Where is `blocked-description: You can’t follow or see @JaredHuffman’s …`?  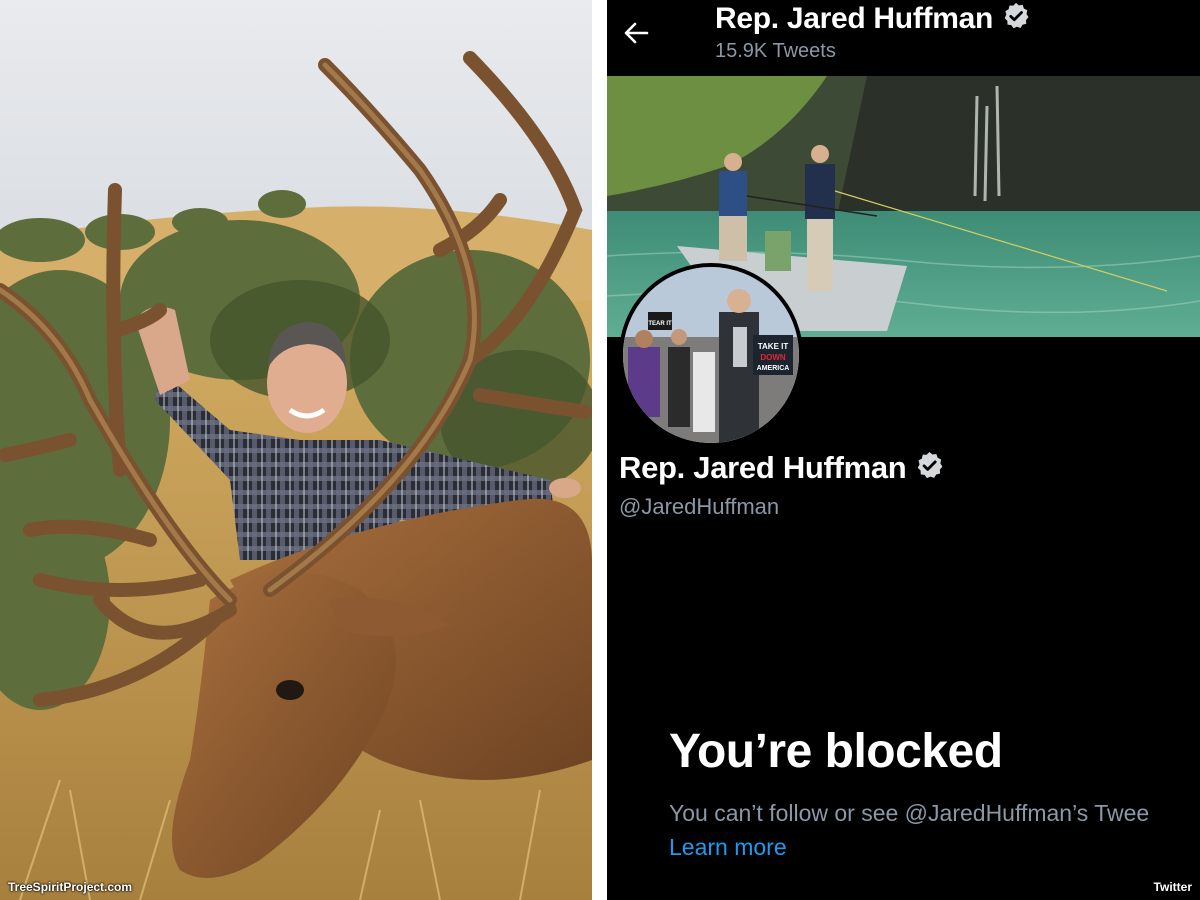 blocked-description: You can’t follow or see @JaredHuffman’s … is located at coordinates (909, 813).